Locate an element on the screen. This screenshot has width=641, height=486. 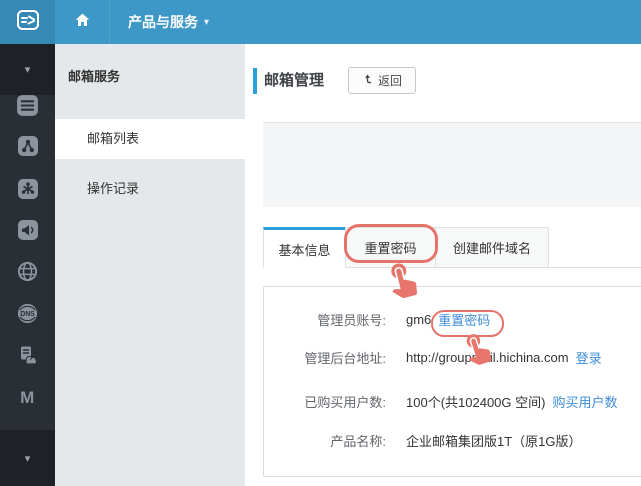
home-menu-item is located at coordinates (82, 22).